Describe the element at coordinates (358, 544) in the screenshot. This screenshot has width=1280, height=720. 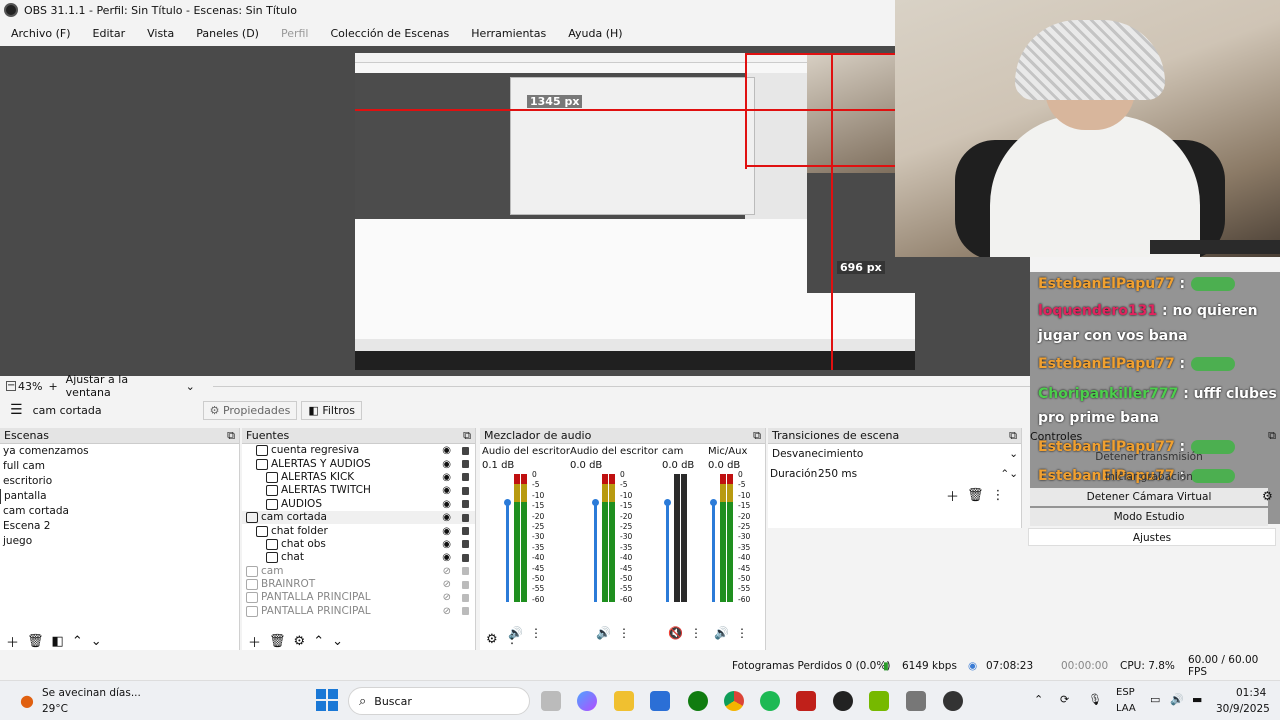
I see `source-item: chat obs ◉` at that location.